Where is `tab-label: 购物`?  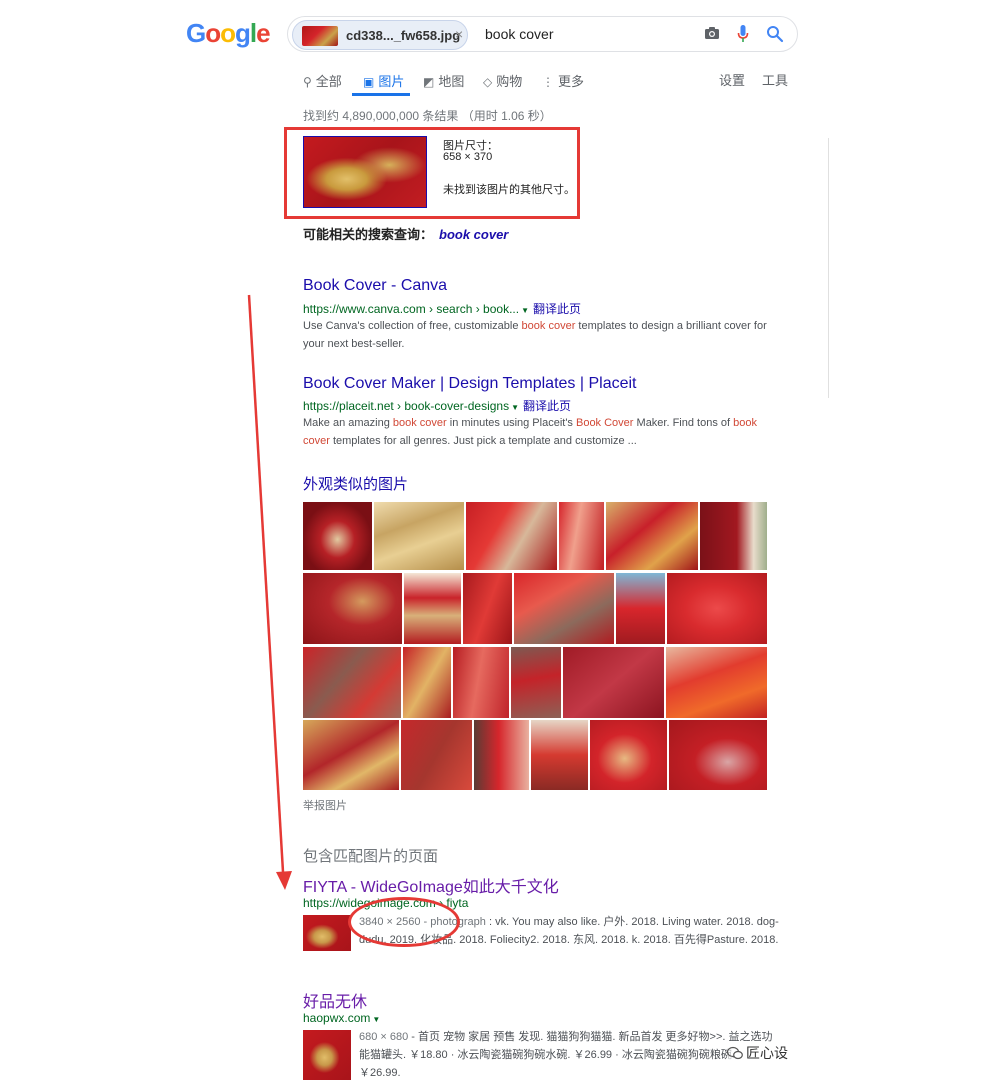 tab-label: 购物 is located at coordinates (509, 81).